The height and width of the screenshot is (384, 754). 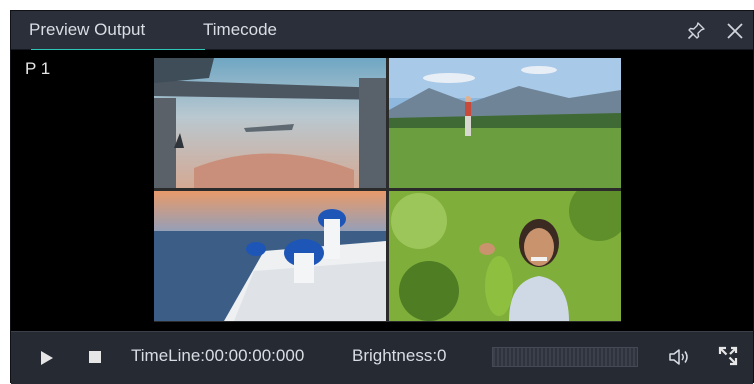 What do you see at coordinates (565, 357) in the screenshot?
I see `brightness-slider` at bounding box center [565, 357].